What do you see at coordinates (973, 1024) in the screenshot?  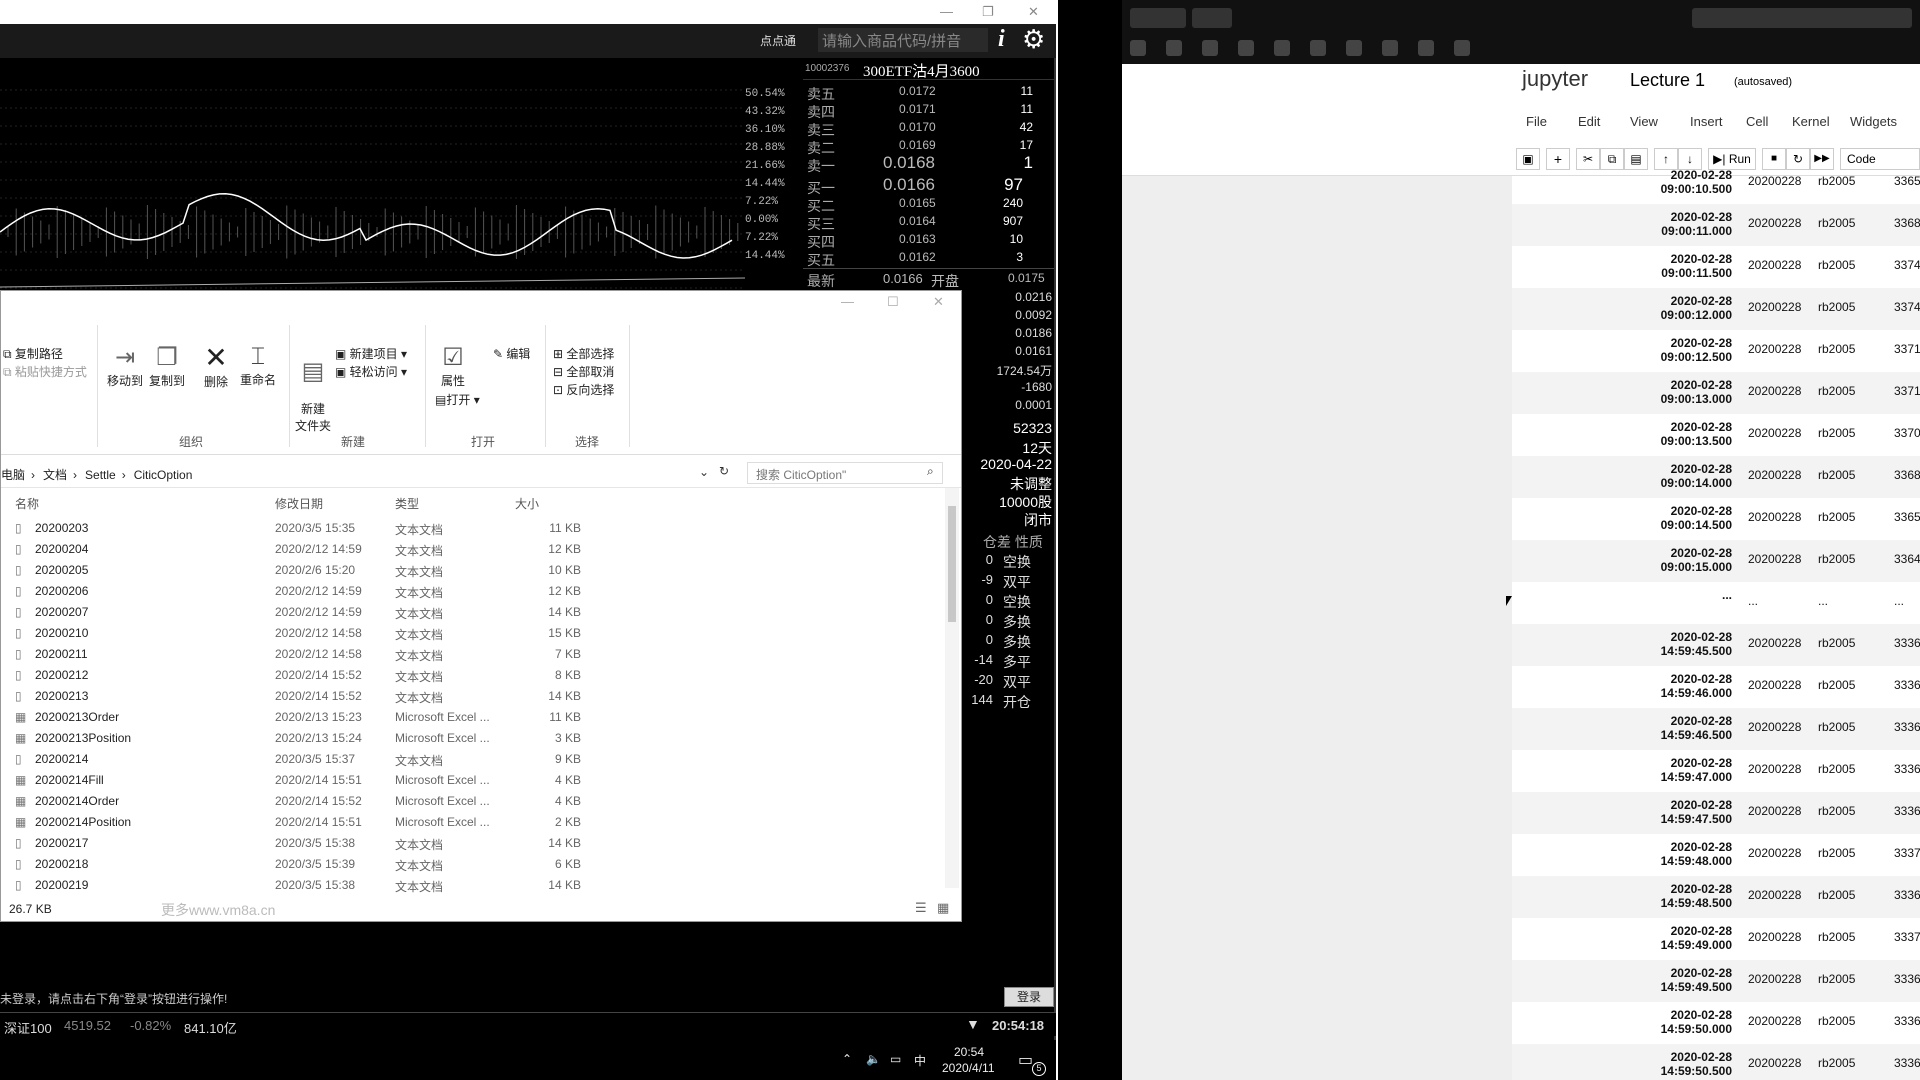 I see `filter-icon: ▼` at bounding box center [973, 1024].